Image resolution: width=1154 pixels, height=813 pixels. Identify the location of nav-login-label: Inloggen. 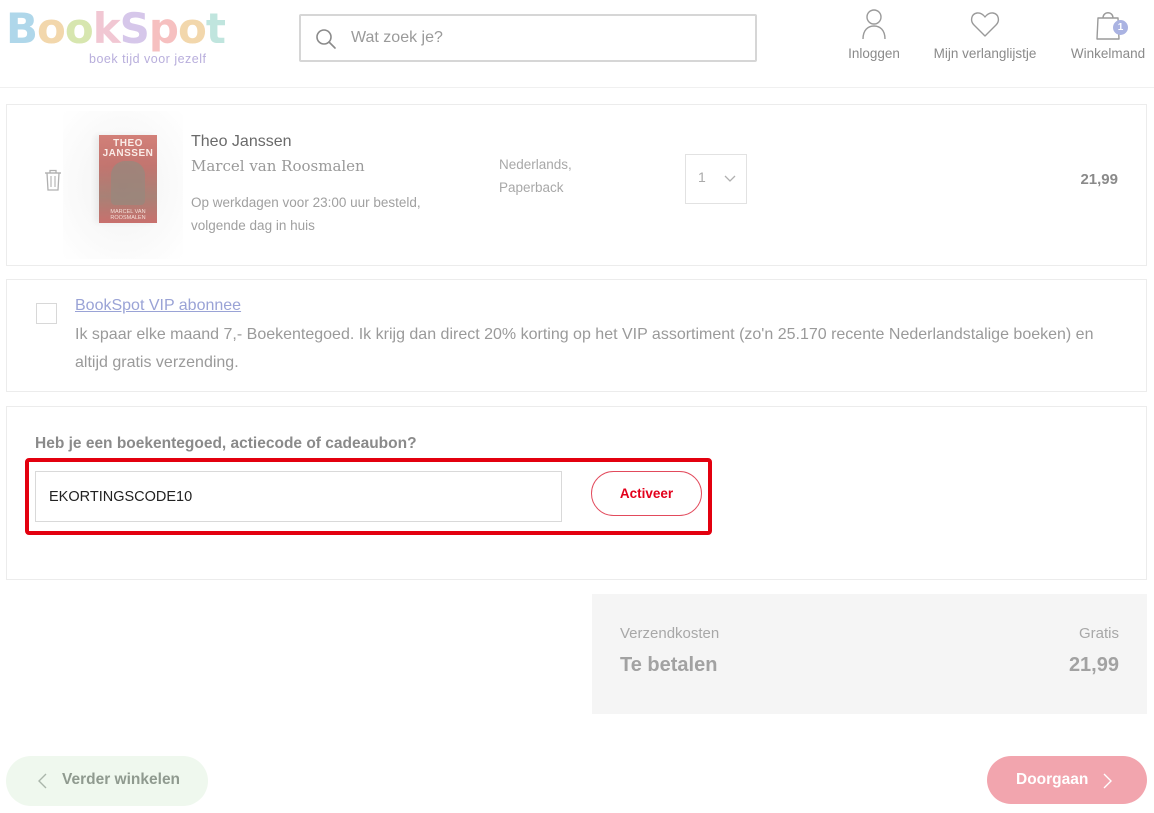
(874, 53).